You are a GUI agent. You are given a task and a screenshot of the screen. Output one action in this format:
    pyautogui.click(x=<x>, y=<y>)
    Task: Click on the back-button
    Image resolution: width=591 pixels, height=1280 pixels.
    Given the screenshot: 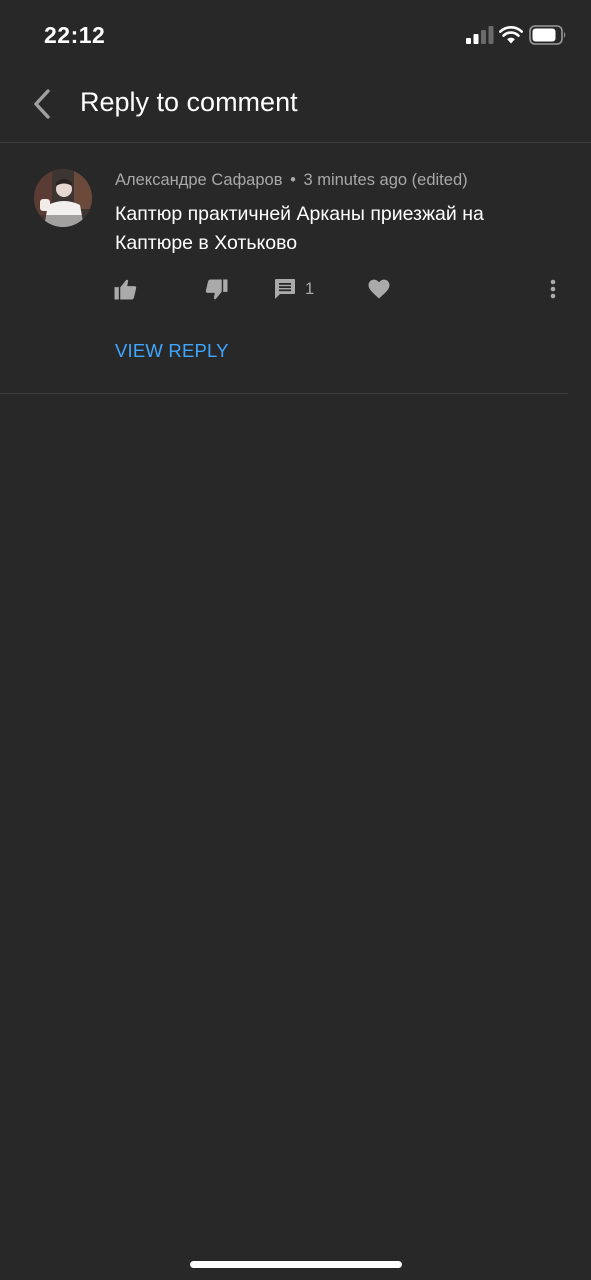 What is the action you would take?
    pyautogui.click(x=42, y=104)
    